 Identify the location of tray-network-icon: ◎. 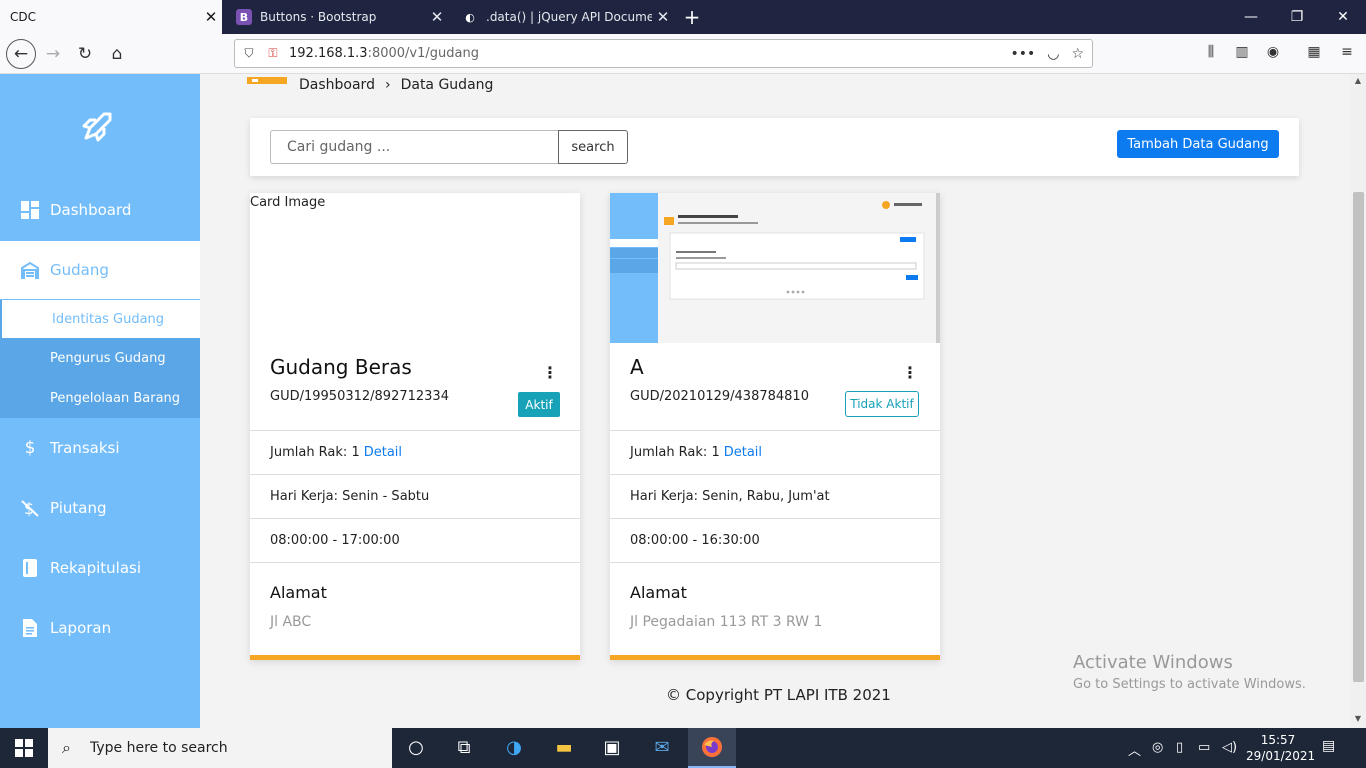
(1157, 747).